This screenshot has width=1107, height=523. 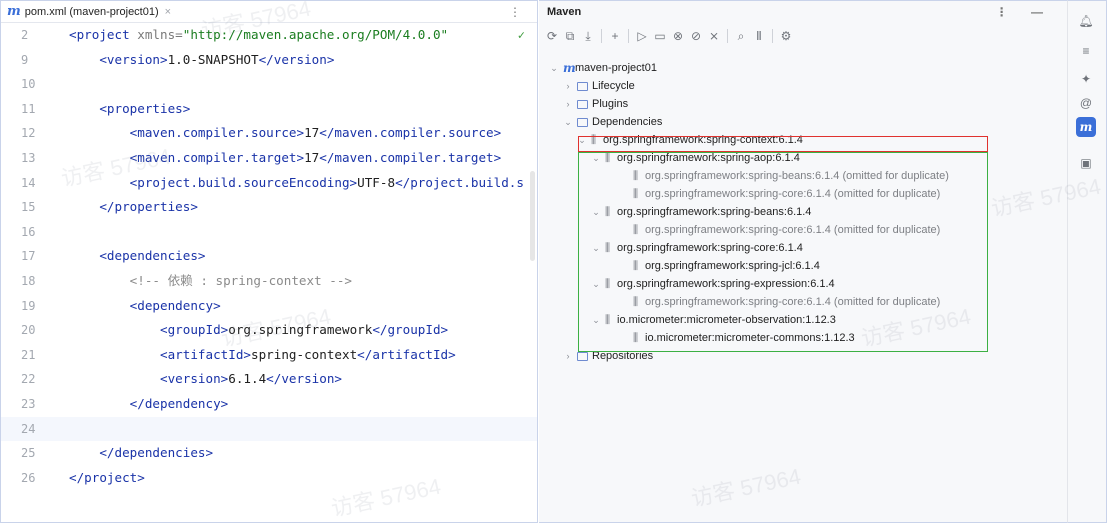 What do you see at coordinates (152, 256) in the screenshot?
I see `code-text: <dependencies>` at bounding box center [152, 256].